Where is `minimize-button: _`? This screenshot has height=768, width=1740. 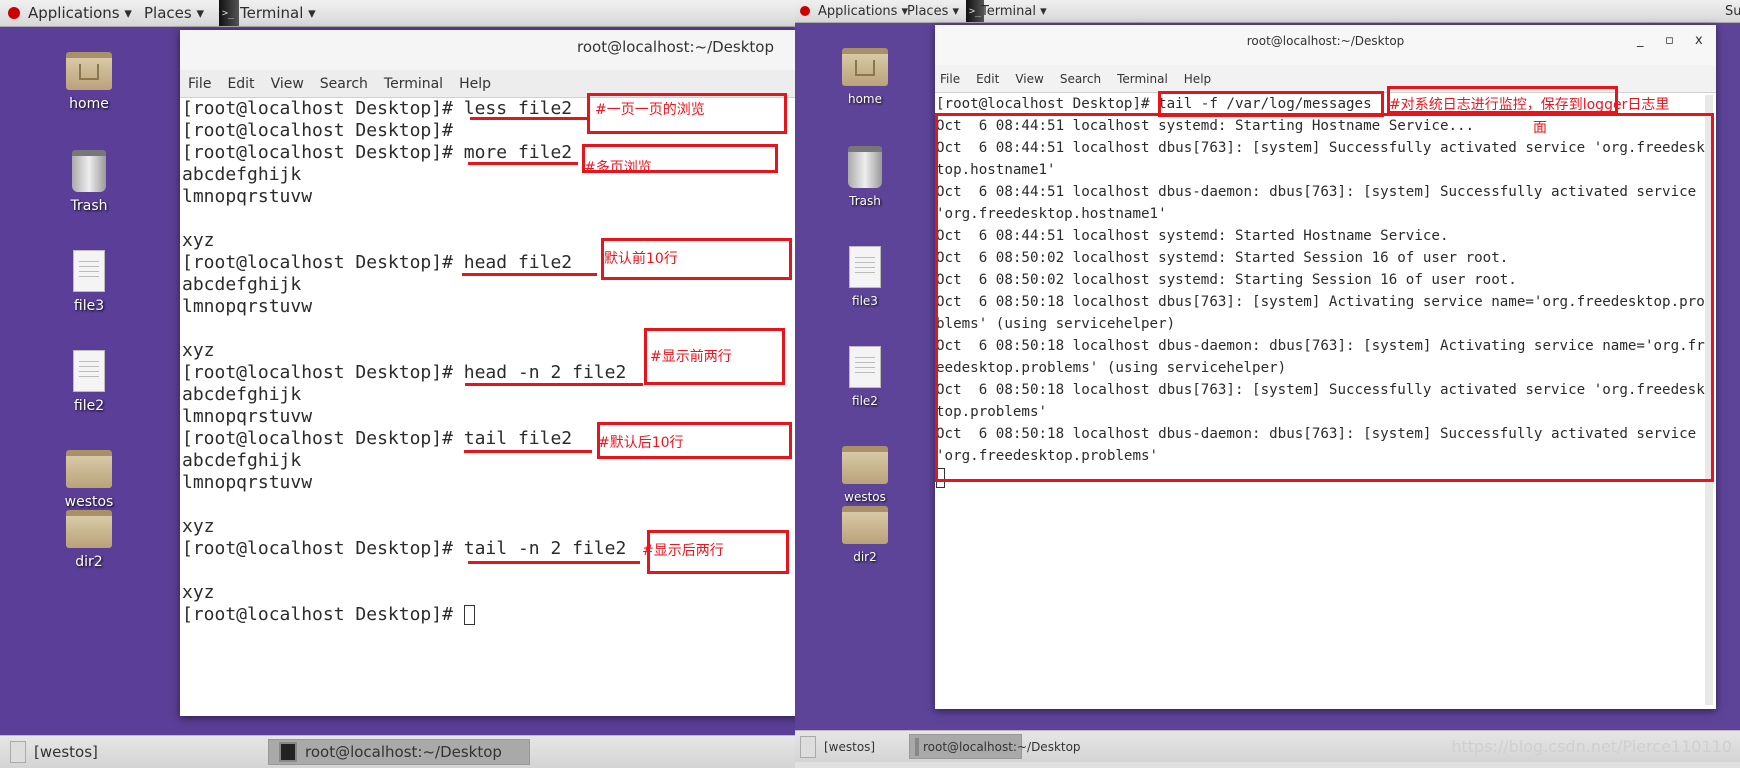
minimize-button: _ is located at coordinates (1640, 40).